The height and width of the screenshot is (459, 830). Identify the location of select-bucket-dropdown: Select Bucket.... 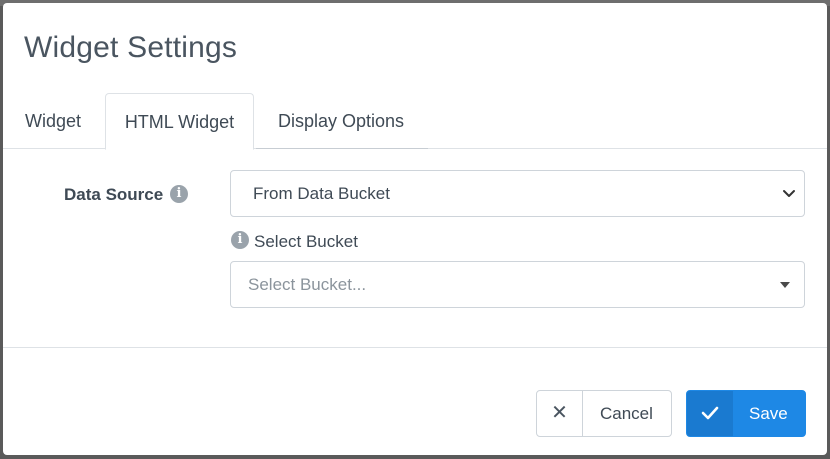
(517, 284).